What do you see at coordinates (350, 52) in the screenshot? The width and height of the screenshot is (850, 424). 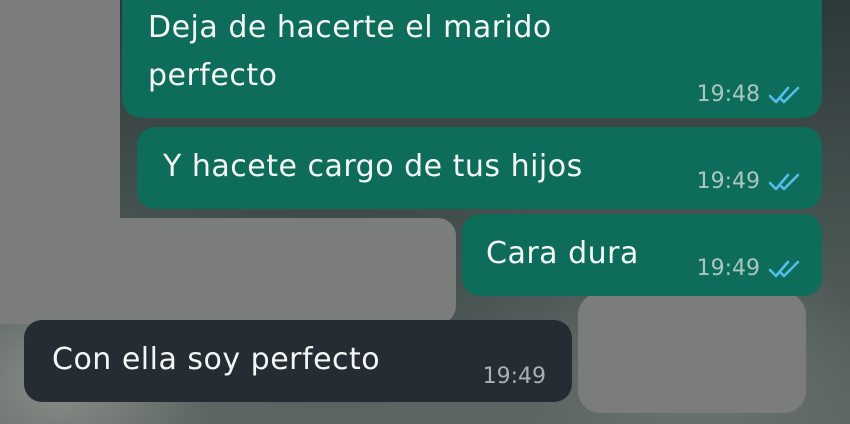 I see `message-text: Deja de hacerte el marido perfecto` at bounding box center [350, 52].